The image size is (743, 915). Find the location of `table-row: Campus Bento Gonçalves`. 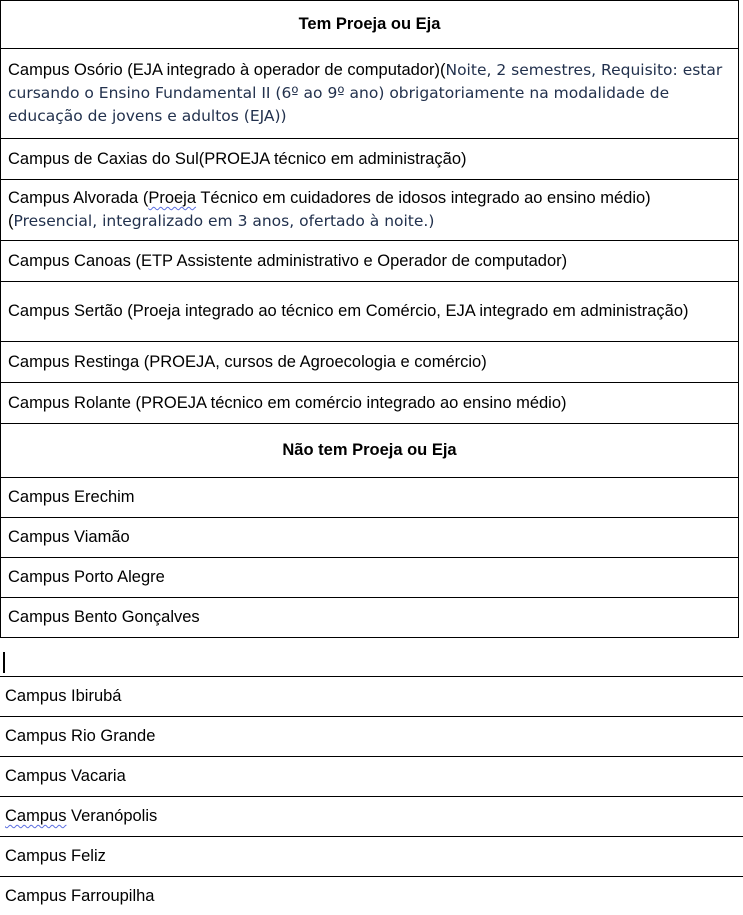

table-row: Campus Bento Gonçalves is located at coordinates (369, 617).